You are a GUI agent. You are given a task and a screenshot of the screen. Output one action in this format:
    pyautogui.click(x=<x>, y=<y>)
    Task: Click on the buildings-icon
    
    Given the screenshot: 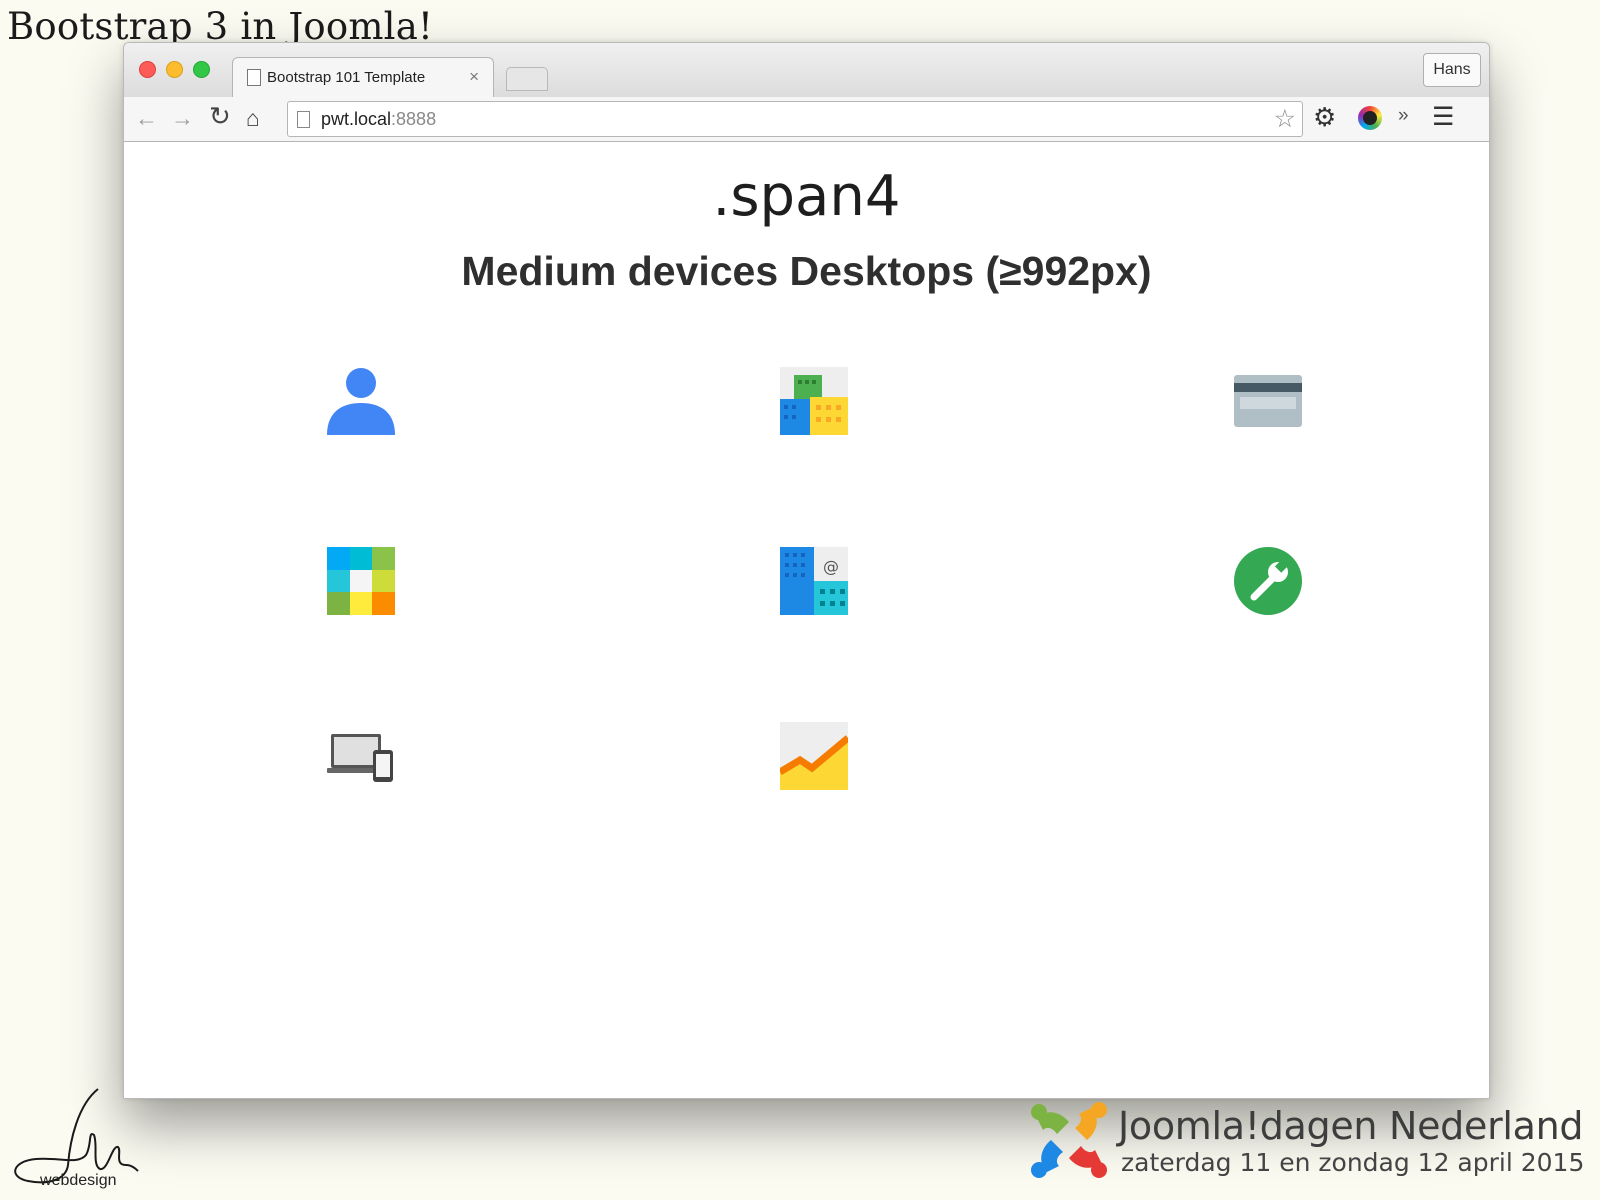 What is the action you would take?
    pyautogui.click(x=814, y=401)
    